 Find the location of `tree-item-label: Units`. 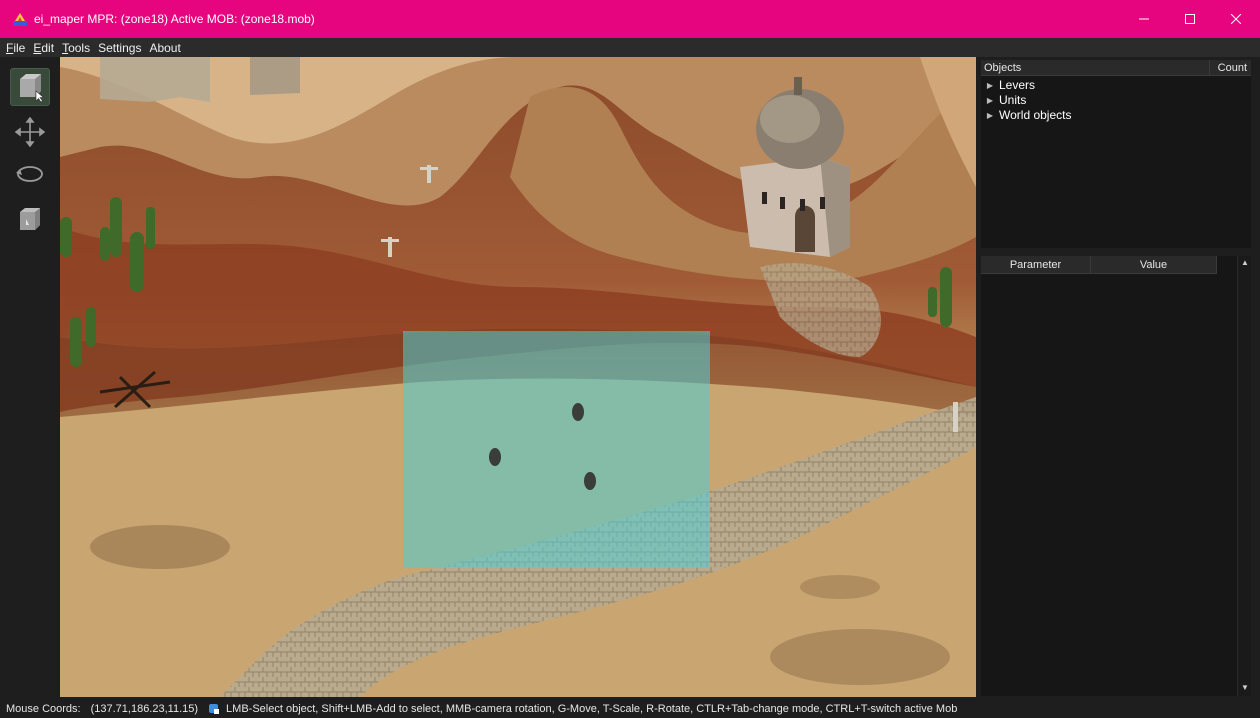

tree-item-label: Units is located at coordinates (1013, 100).